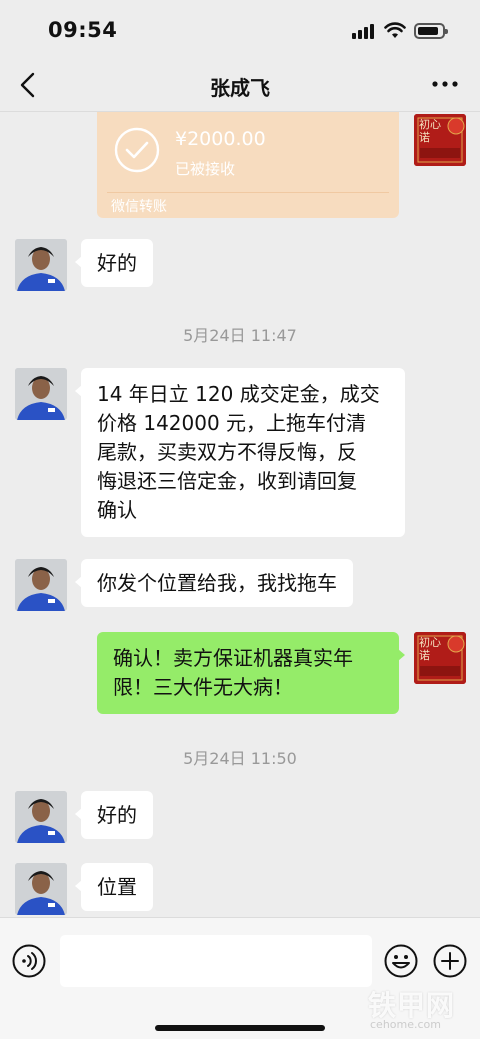 The width and height of the screenshot is (480, 1039). I want to click on wifi-icon, so click(395, 30).